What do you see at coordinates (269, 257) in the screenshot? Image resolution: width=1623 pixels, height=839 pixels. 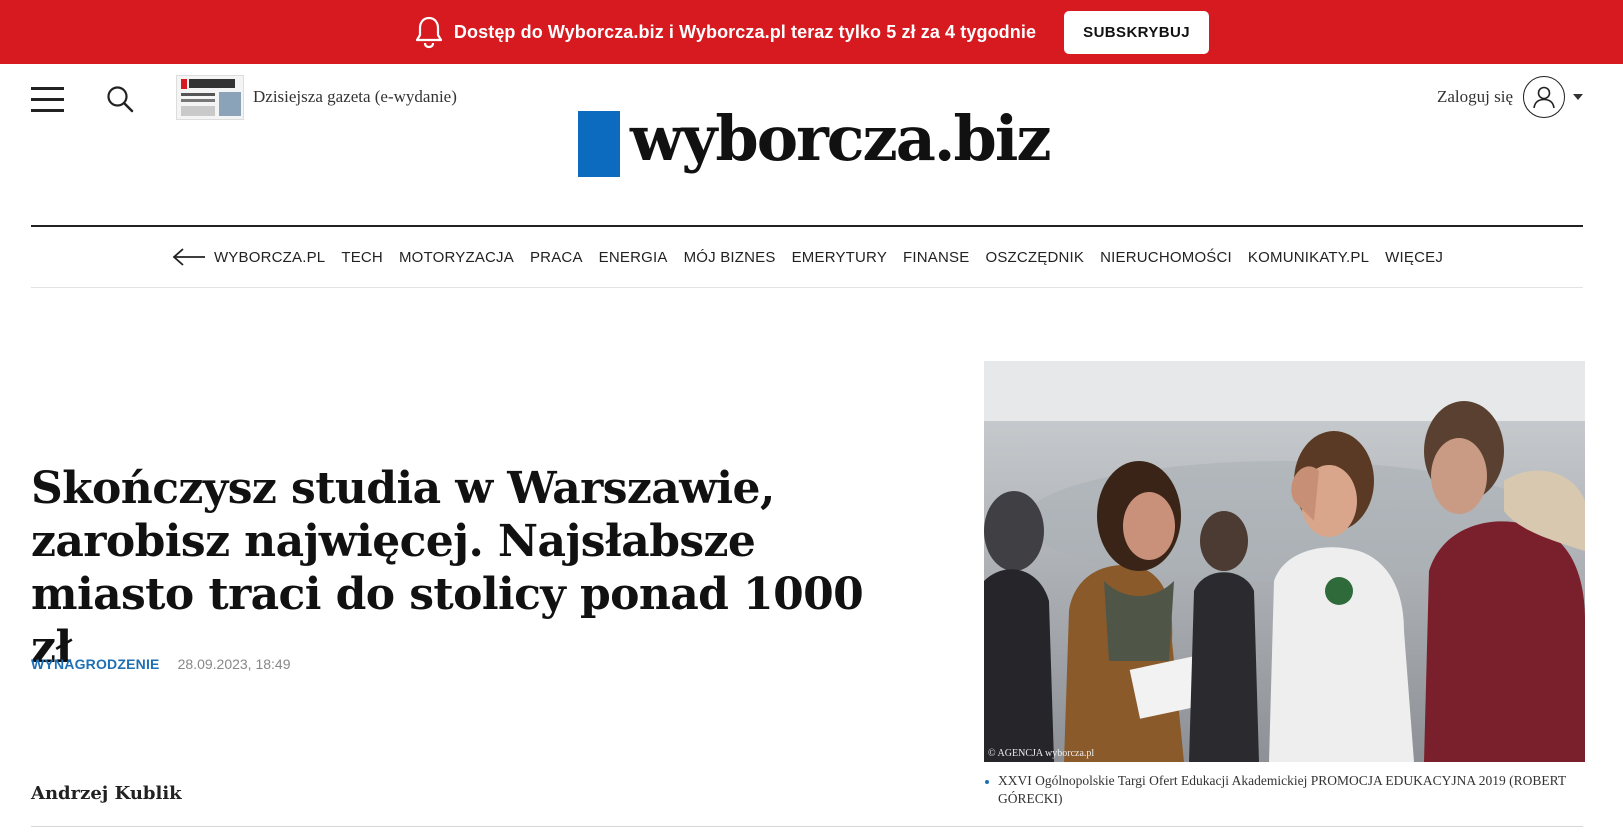 I see `nav-item-wyborcza: WYBORCZA.PL` at bounding box center [269, 257].